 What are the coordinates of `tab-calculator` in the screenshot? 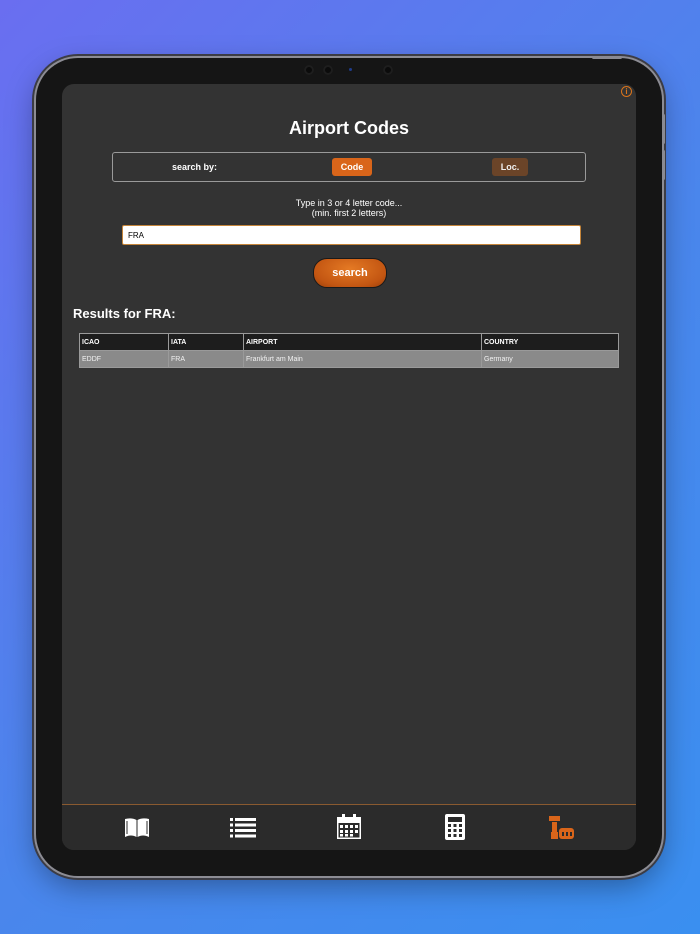 It's located at (455, 827).